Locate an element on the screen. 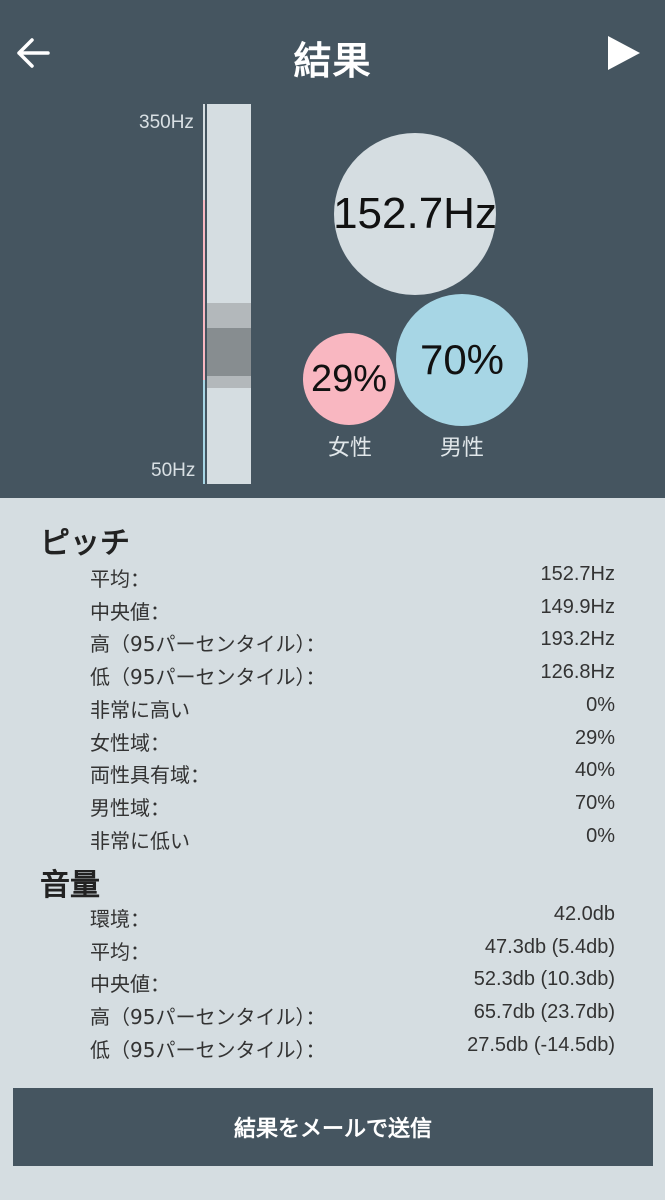  row-value: 42.0db is located at coordinates (584, 914).